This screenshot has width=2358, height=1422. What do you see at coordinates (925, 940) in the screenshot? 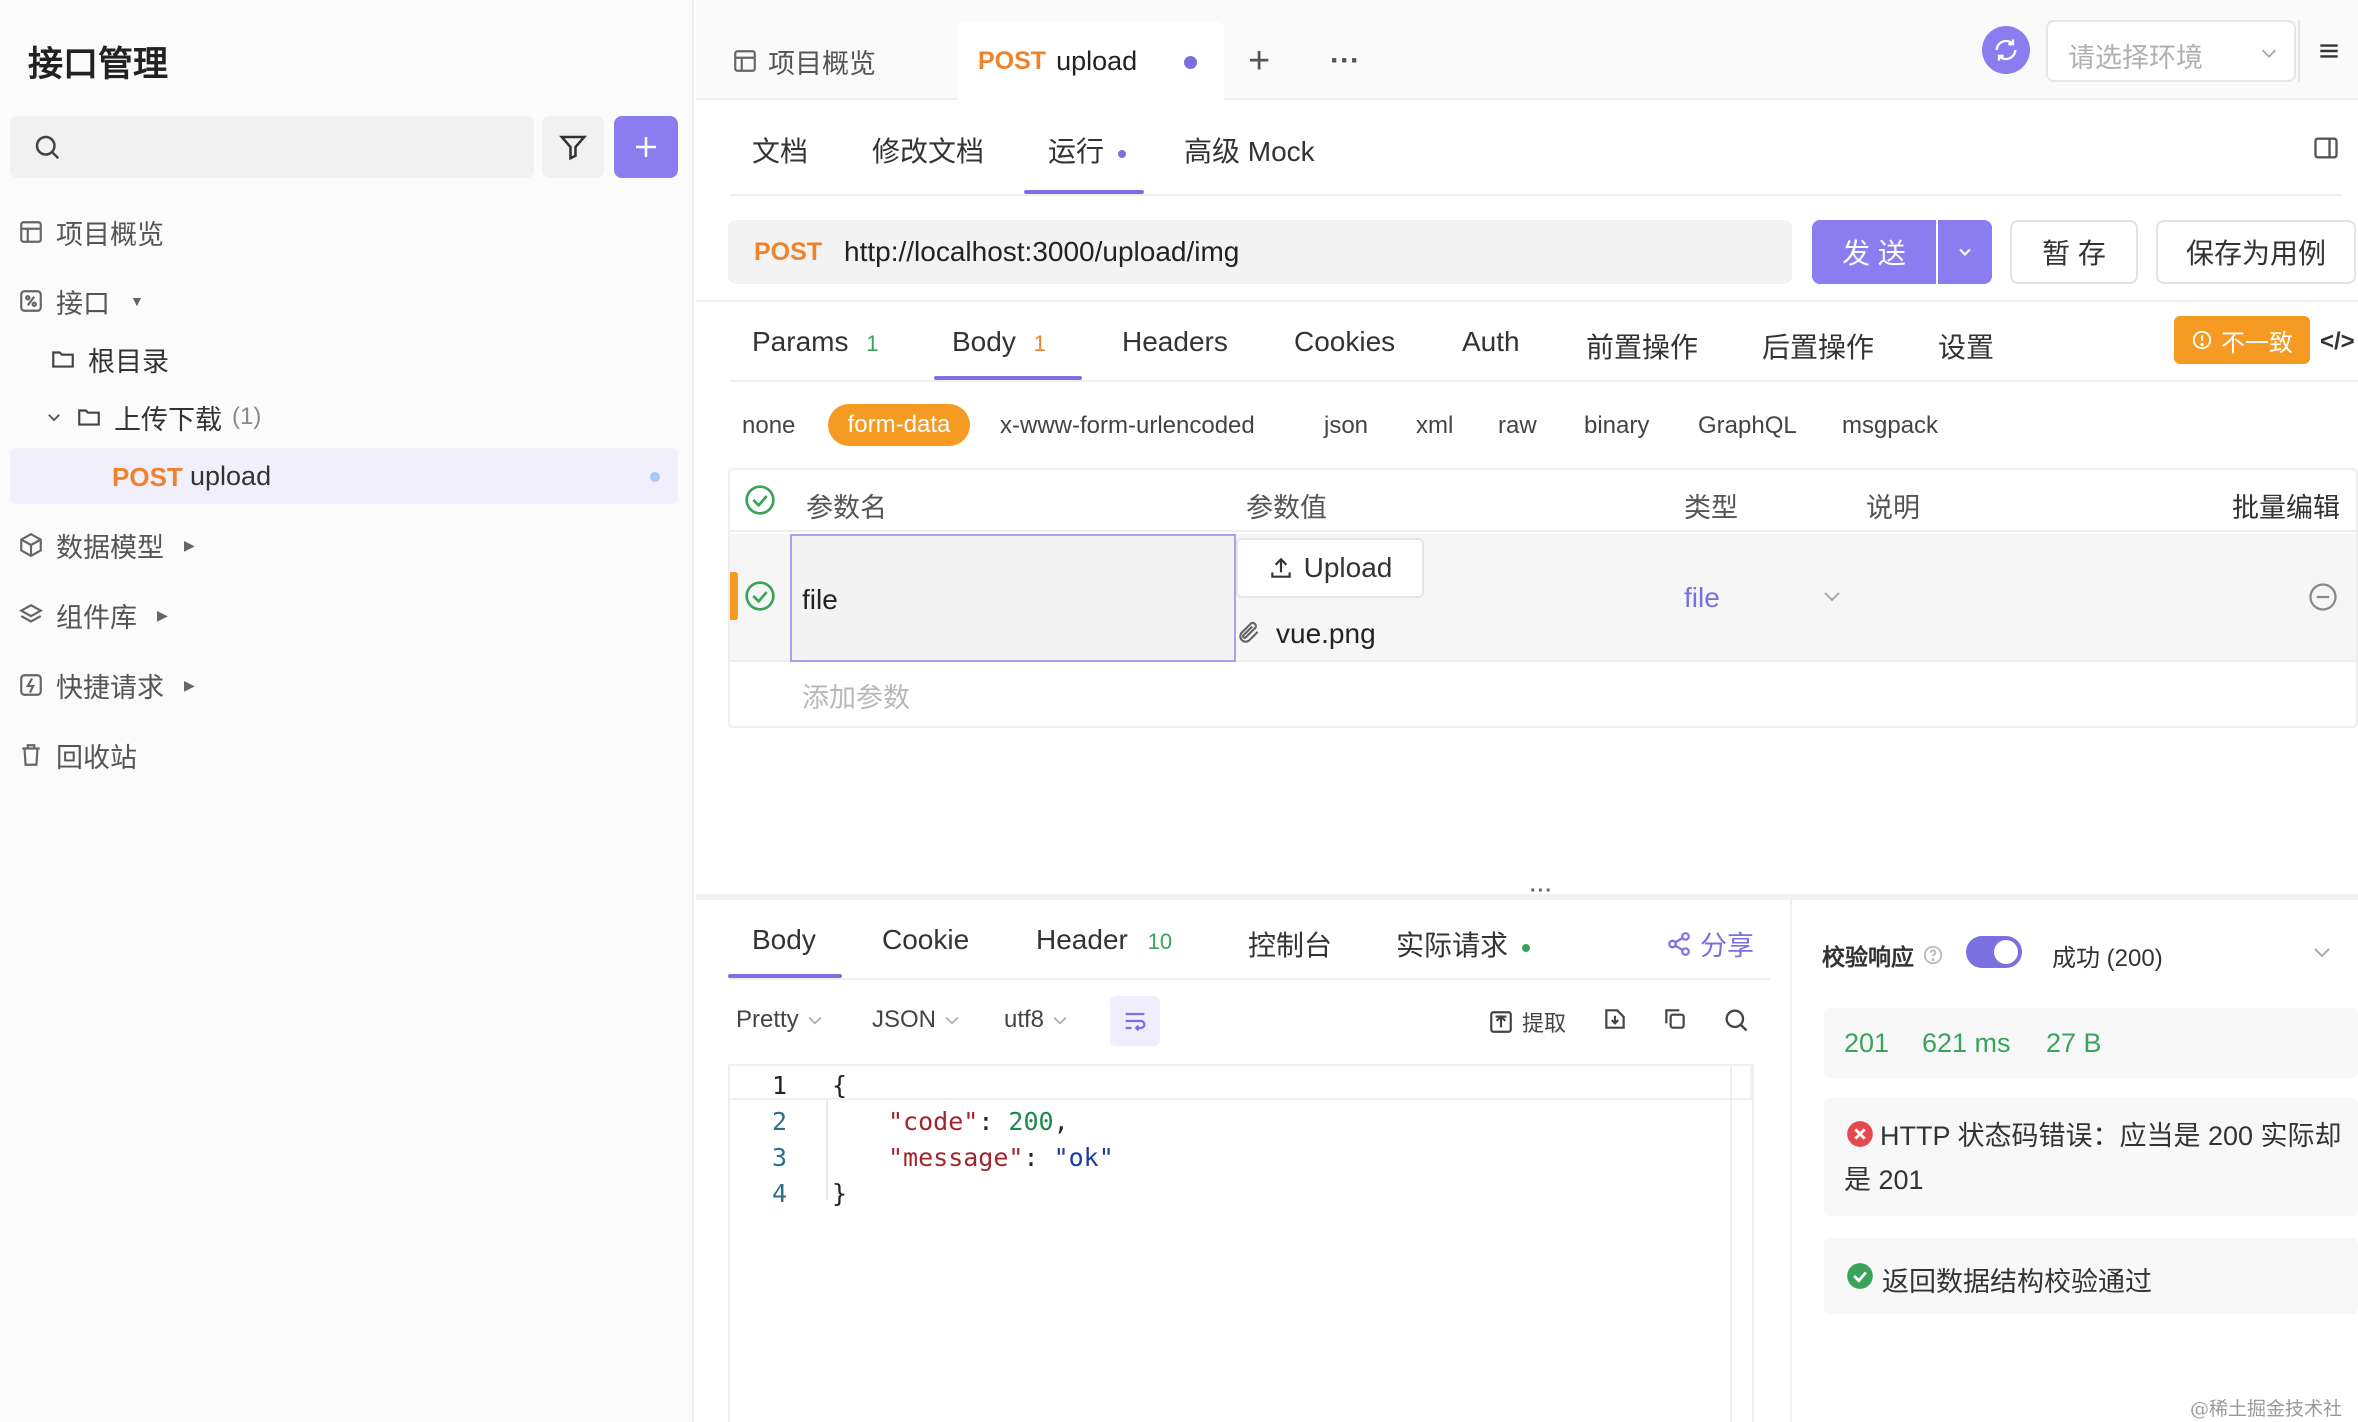
I see `response-tab-cookie: Cookie` at bounding box center [925, 940].